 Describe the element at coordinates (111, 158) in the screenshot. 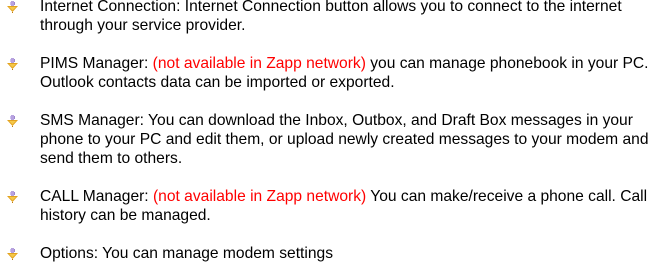

I see `item-line: send them to others.` at that location.